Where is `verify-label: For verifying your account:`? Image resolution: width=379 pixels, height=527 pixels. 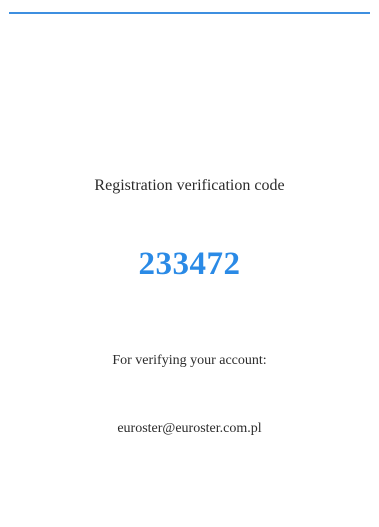
verify-label: For verifying your account: is located at coordinates (189, 360).